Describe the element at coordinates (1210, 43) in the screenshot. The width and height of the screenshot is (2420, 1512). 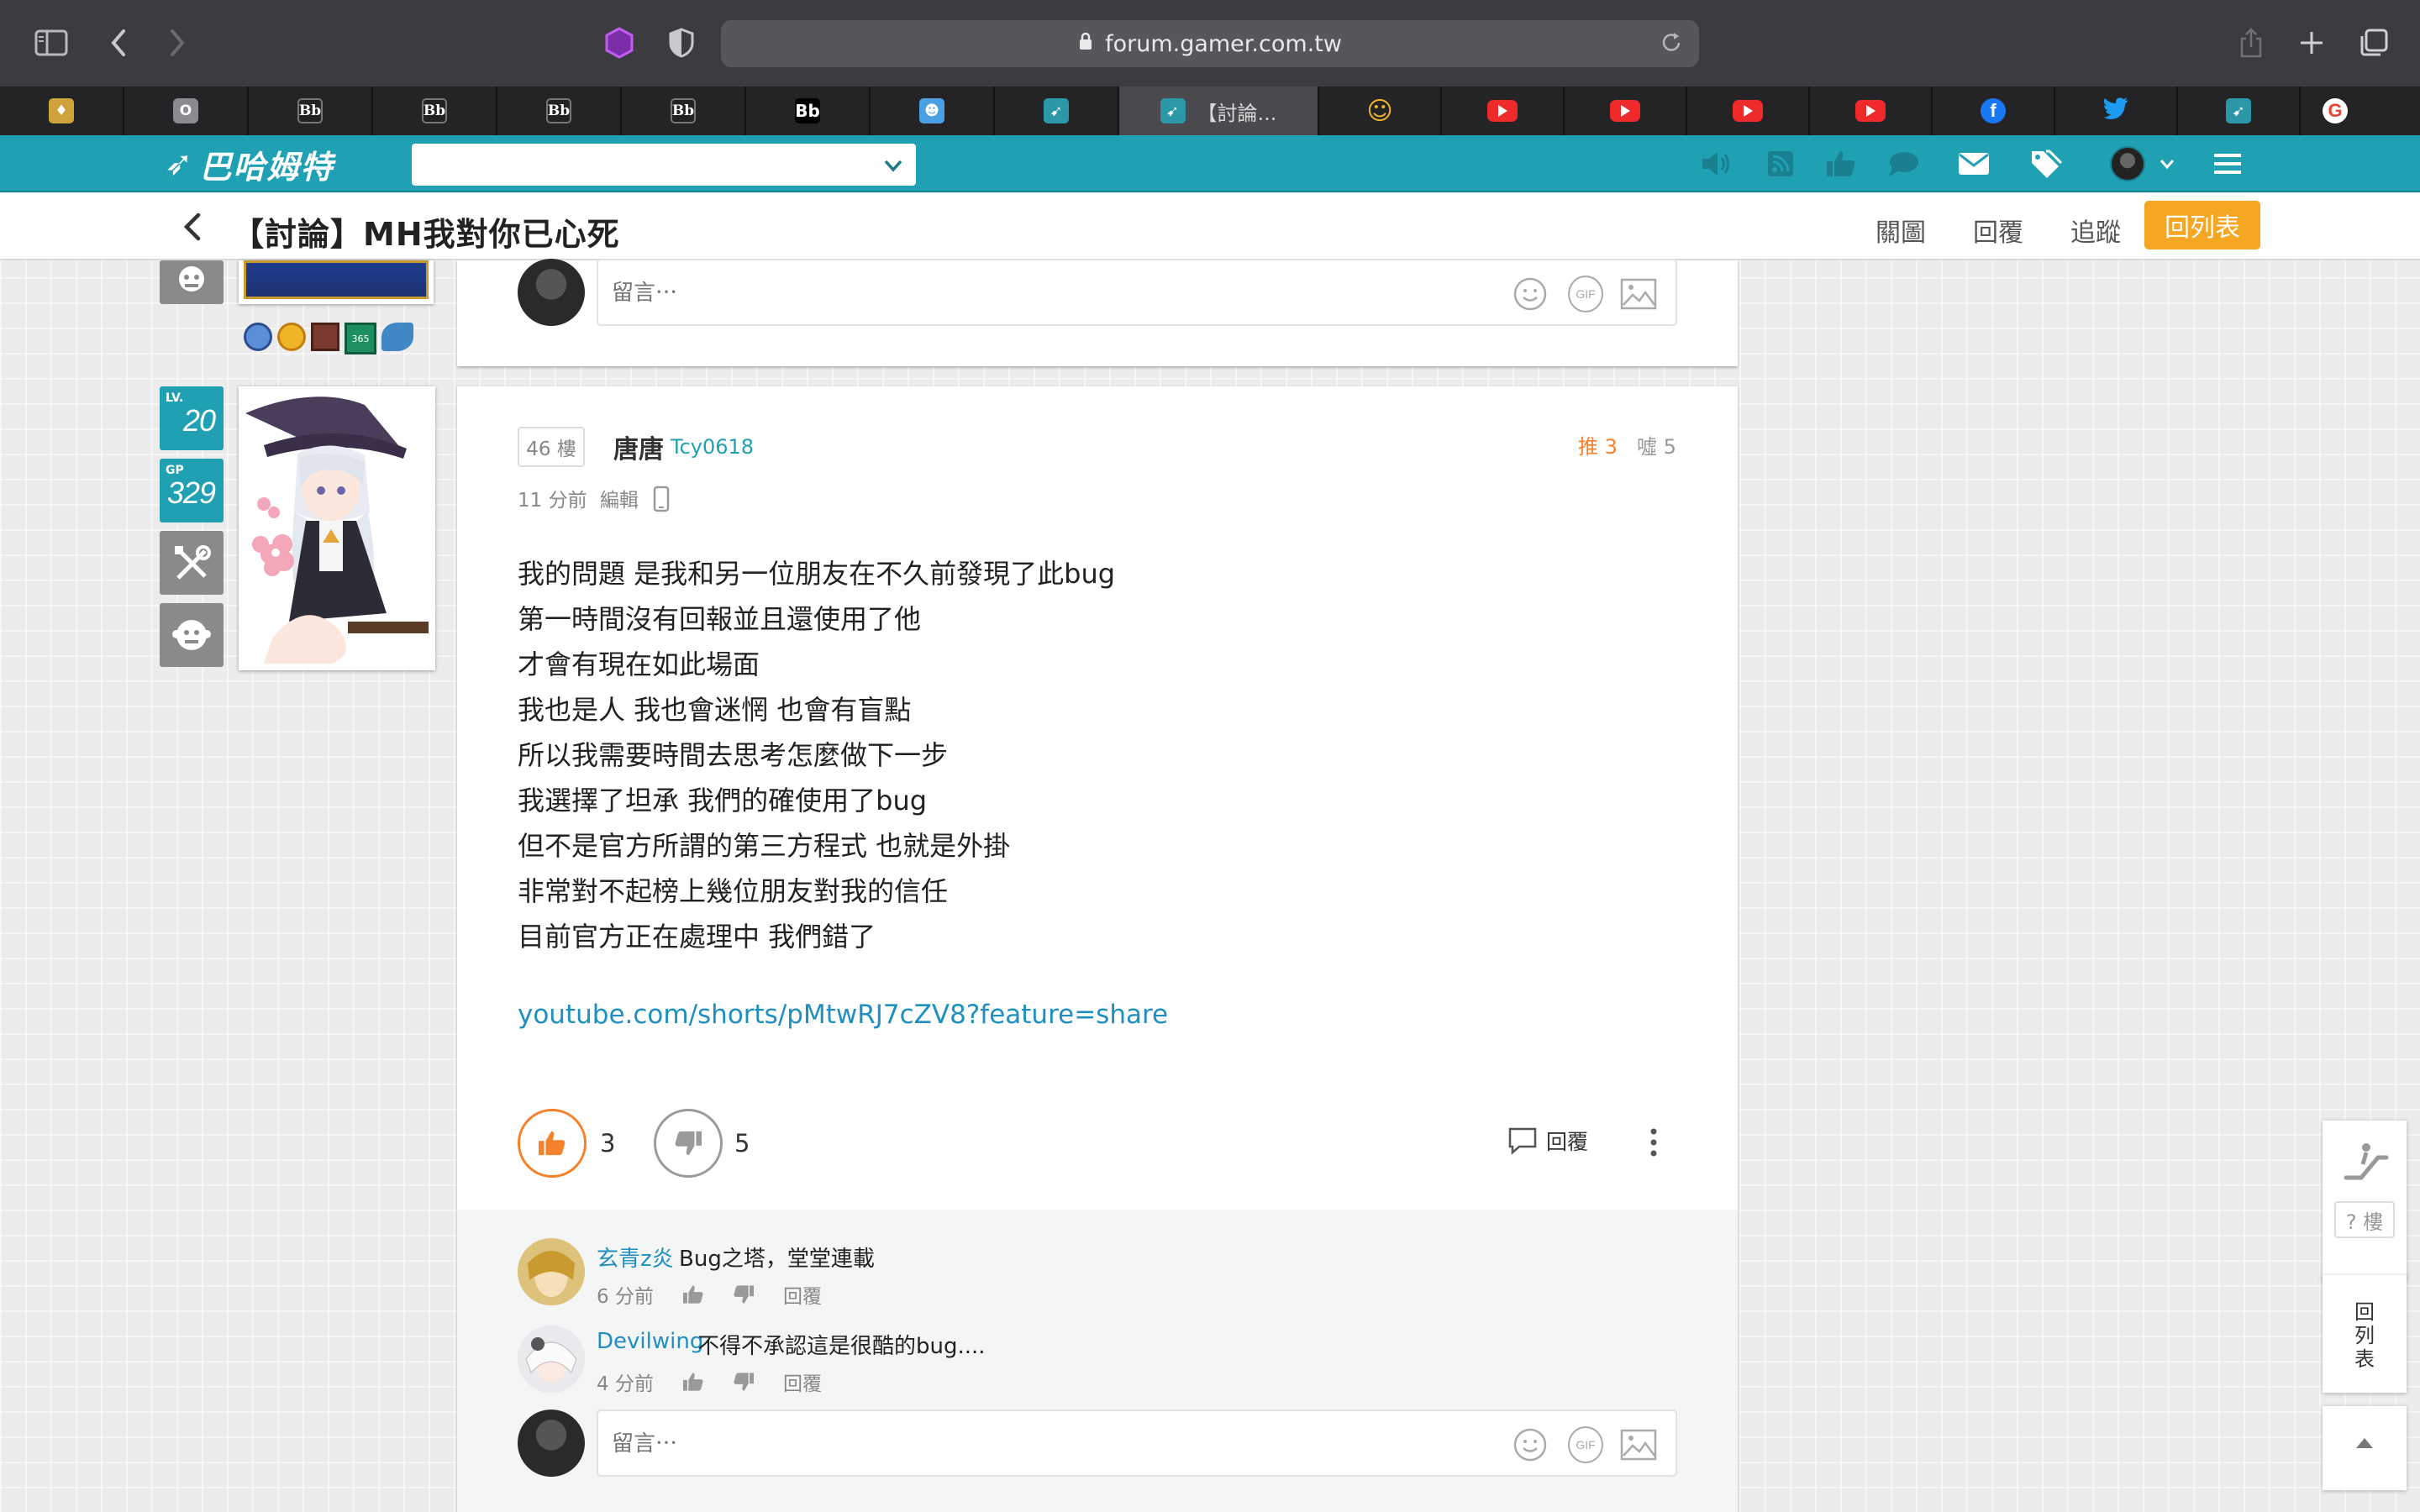
I see `address-bar: forum.gamer.com.tw` at that location.